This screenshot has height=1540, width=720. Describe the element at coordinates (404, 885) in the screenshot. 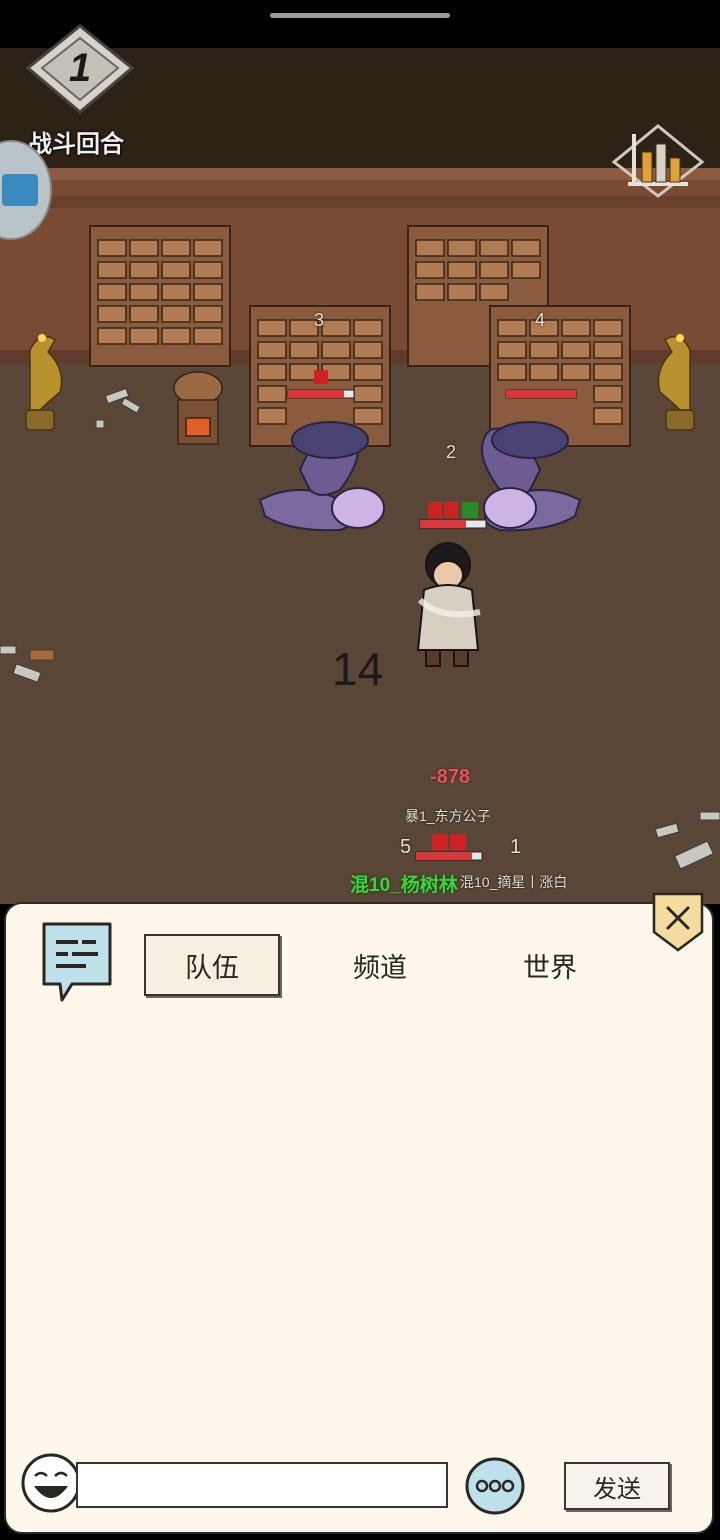

I see `ally2-name: 混10_杨树林` at that location.